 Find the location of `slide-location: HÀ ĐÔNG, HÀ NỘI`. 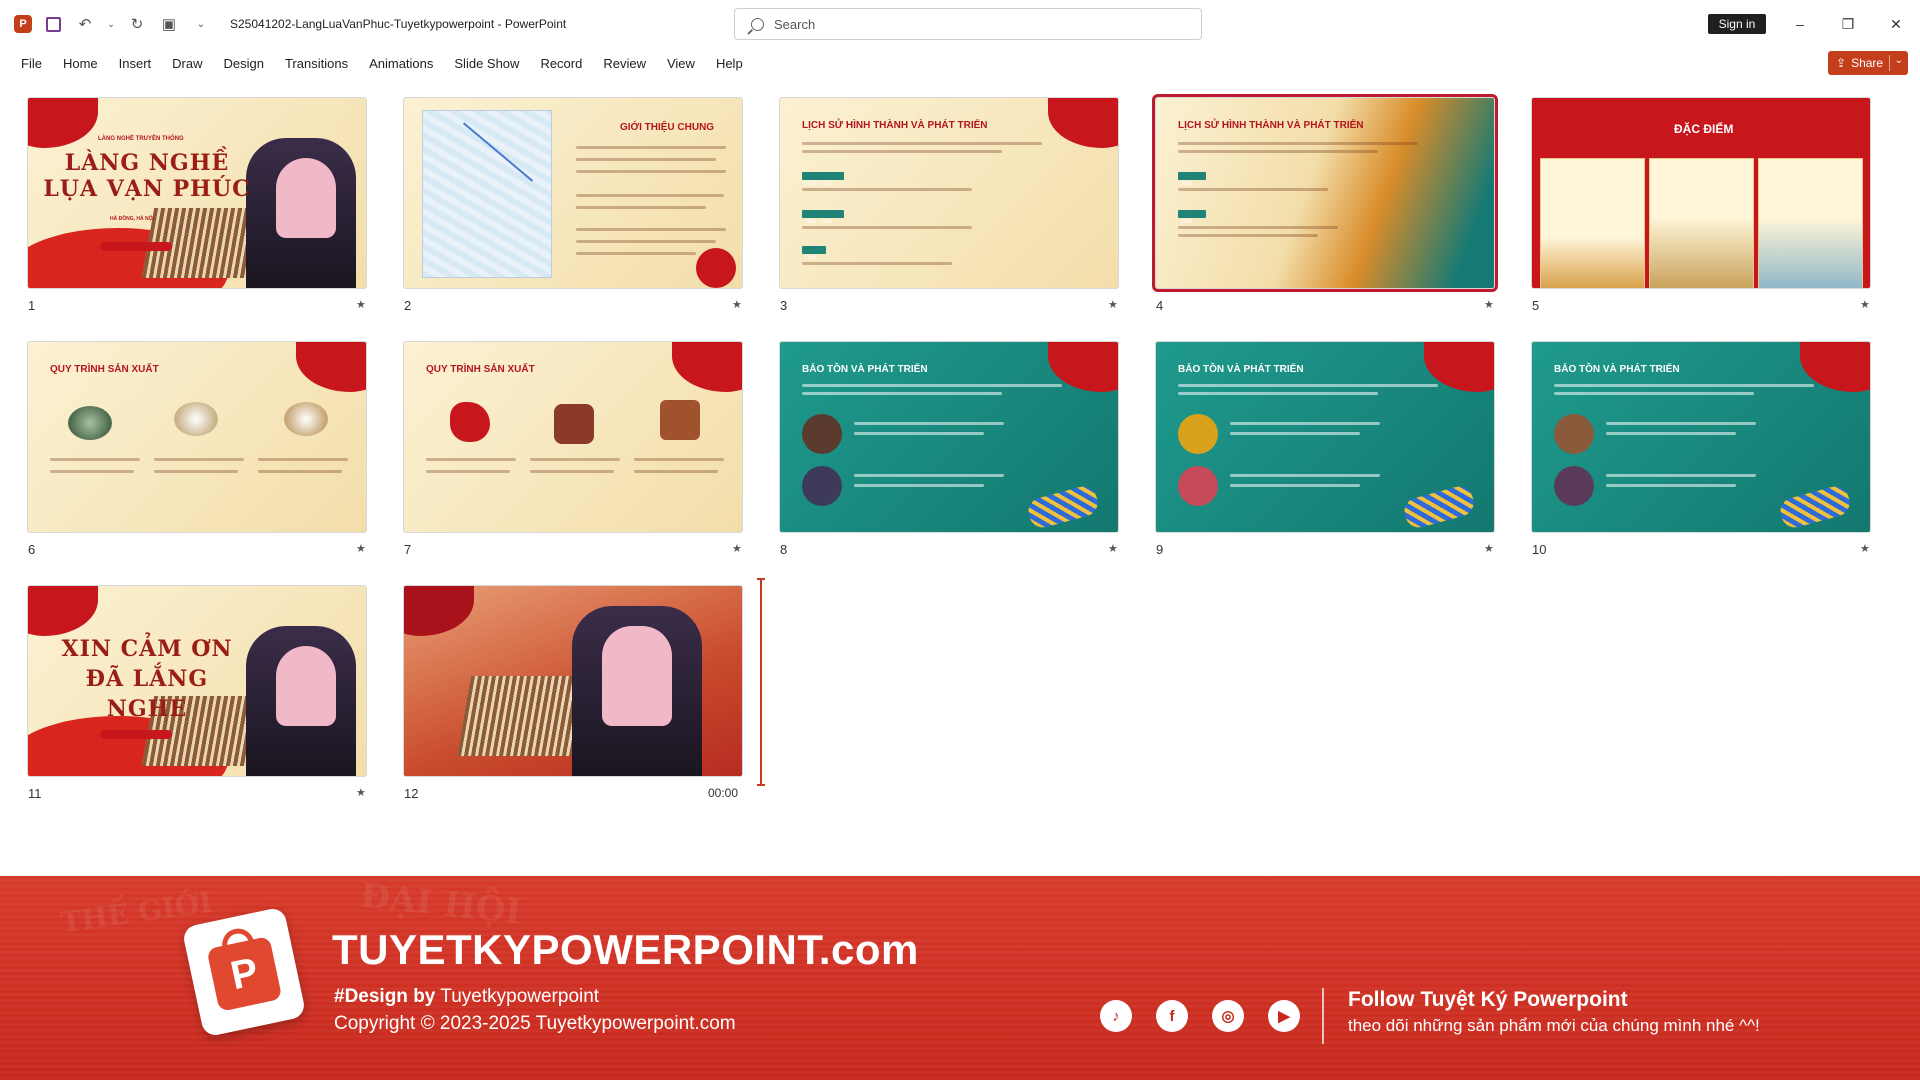

slide-location: HÀ ĐÔNG, HÀ NỘI is located at coordinates (132, 219).